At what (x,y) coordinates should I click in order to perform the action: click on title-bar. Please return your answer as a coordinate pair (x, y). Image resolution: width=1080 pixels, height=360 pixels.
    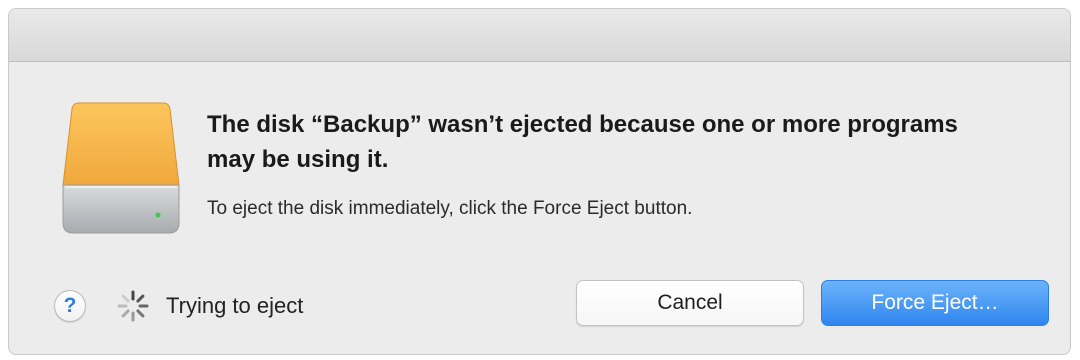
    Looking at the image, I should click on (539, 35).